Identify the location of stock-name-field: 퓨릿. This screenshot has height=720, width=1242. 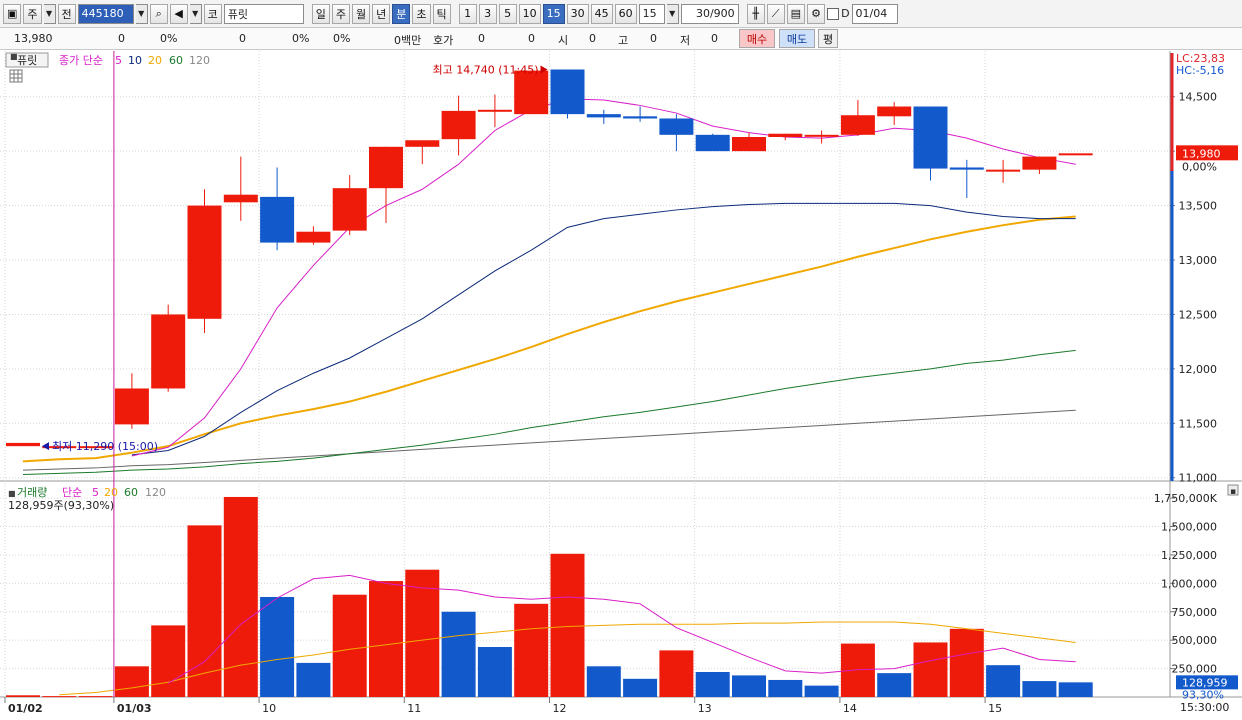
(263, 13).